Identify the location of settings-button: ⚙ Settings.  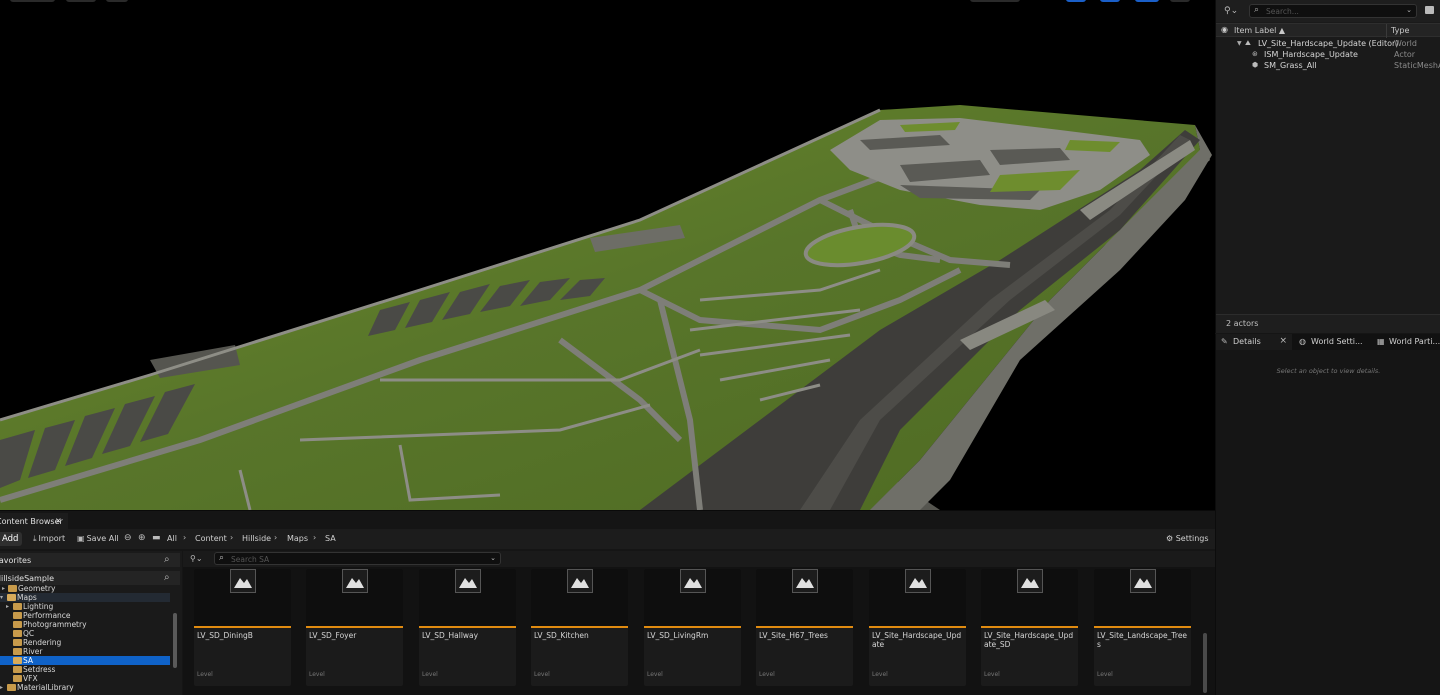
(1187, 538).